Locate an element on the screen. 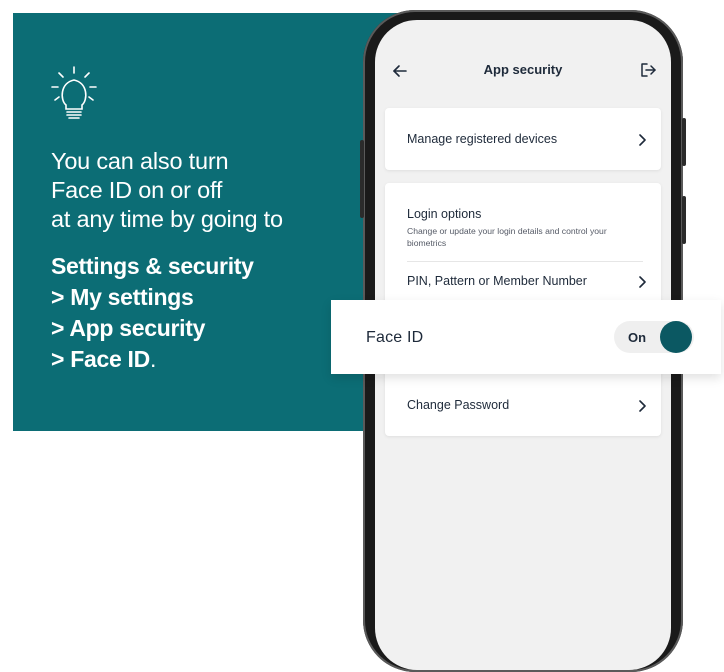 The height and width of the screenshot is (672, 724). toggle-state-label: On is located at coordinates (637, 337).